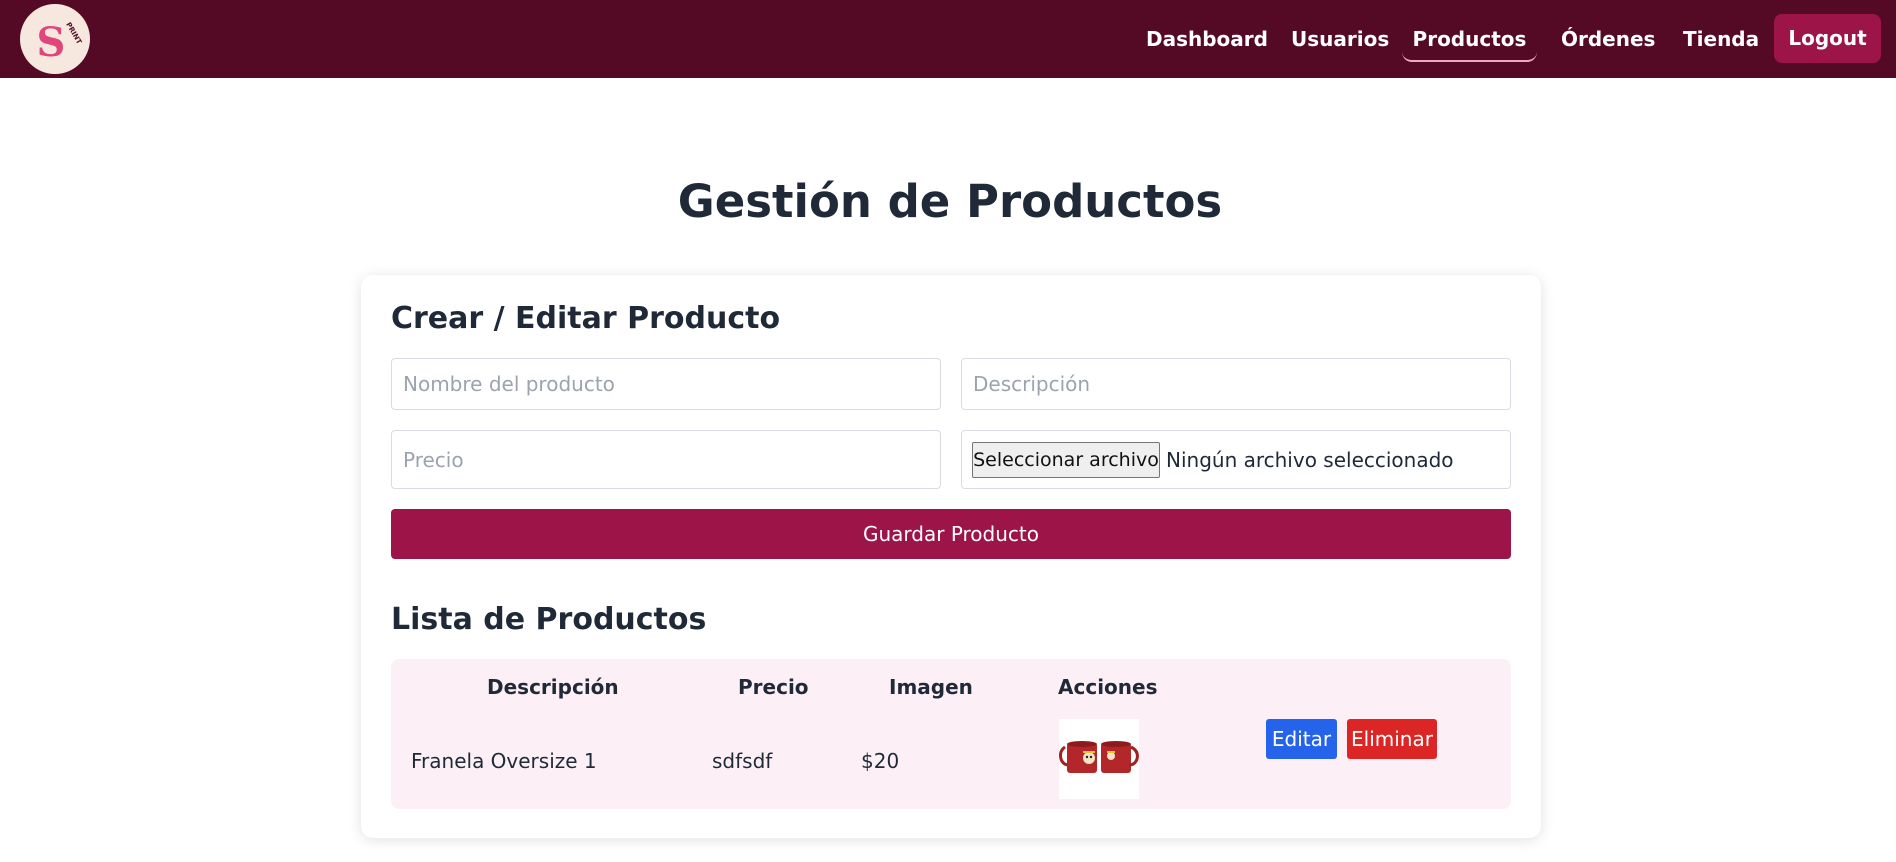  I want to click on nav-dashboard: Dashboard, so click(1207, 41).